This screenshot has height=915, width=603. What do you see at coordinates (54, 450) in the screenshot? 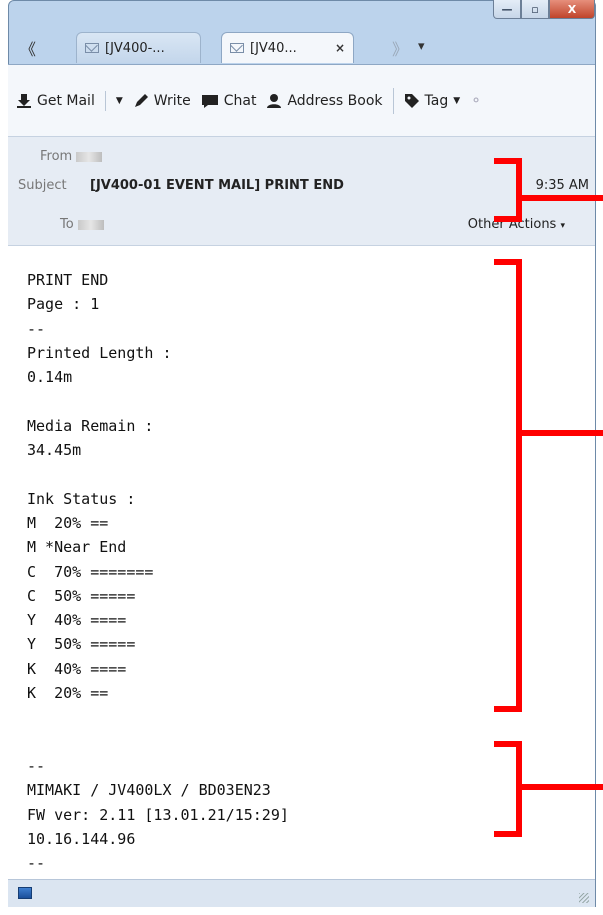
I see `message-line: 34.45m` at bounding box center [54, 450].